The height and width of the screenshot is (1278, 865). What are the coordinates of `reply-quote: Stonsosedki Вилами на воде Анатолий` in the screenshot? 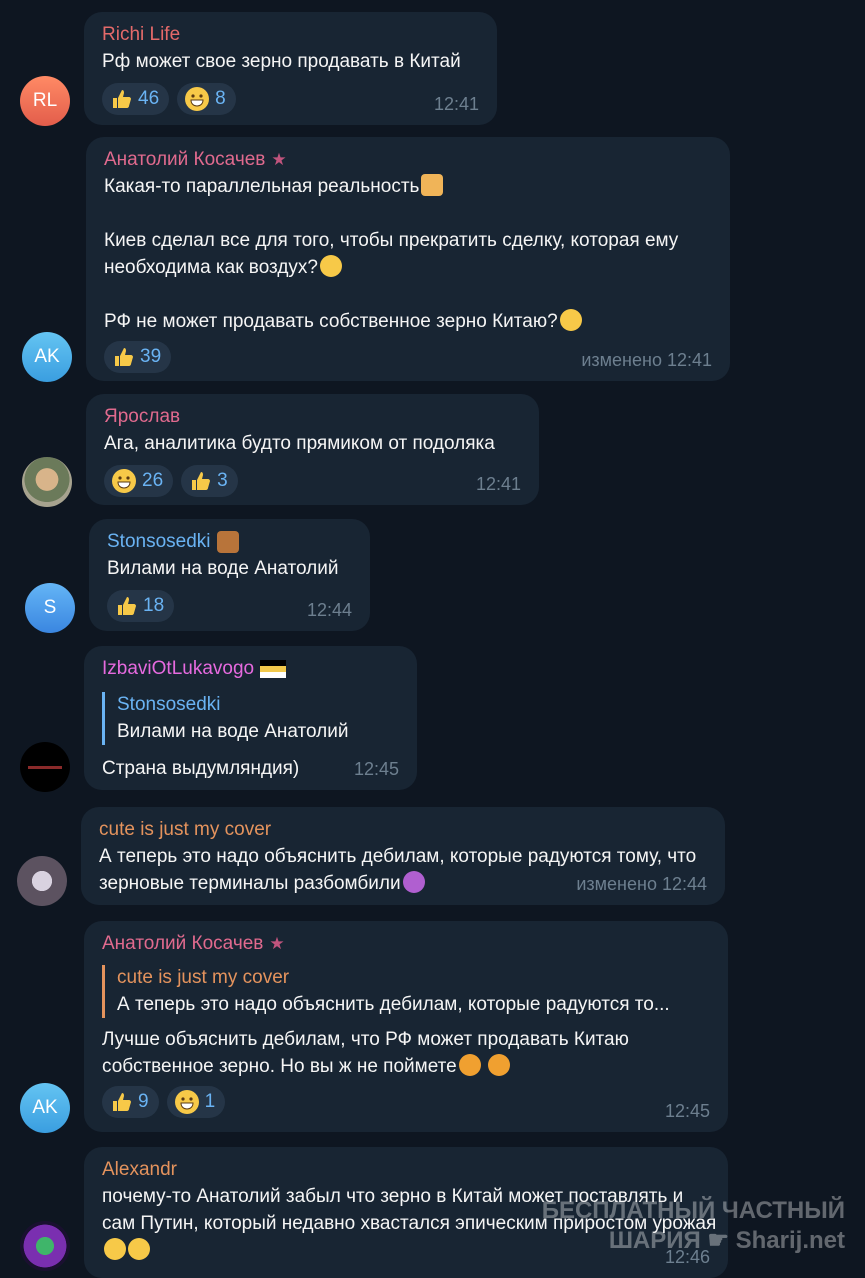 It's located at (250, 718).